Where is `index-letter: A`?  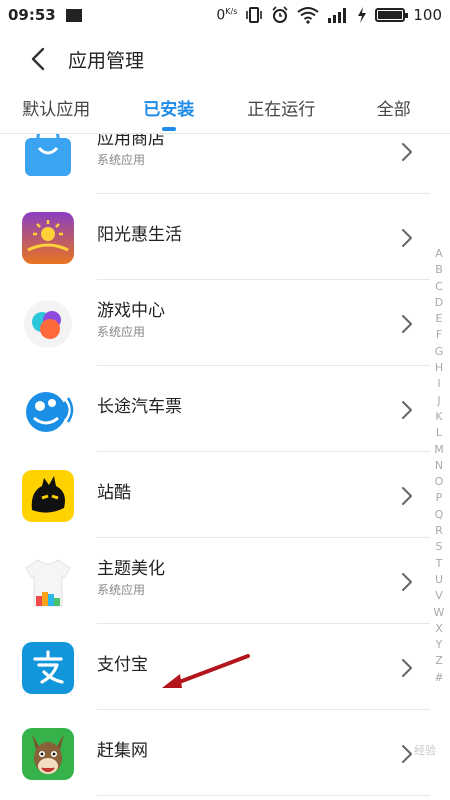
index-letter: A is located at coordinates (439, 254).